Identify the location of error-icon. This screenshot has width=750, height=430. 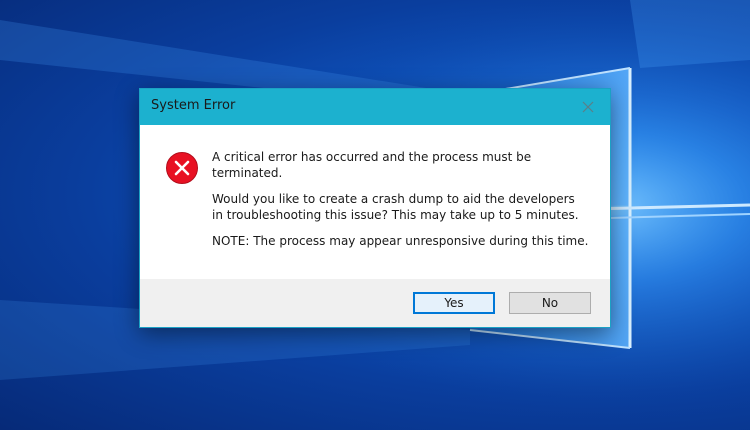
(182, 168).